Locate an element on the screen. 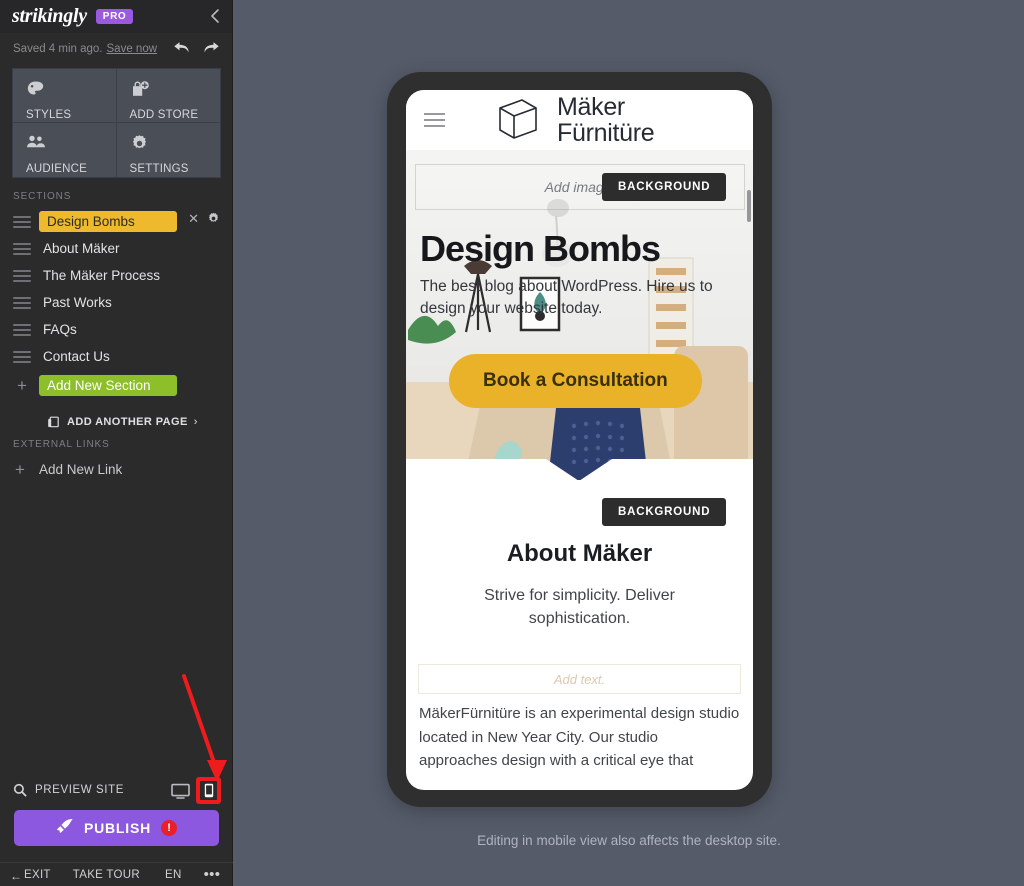  site-brand-text: Mäker Fürnitüre is located at coordinates (606, 120).